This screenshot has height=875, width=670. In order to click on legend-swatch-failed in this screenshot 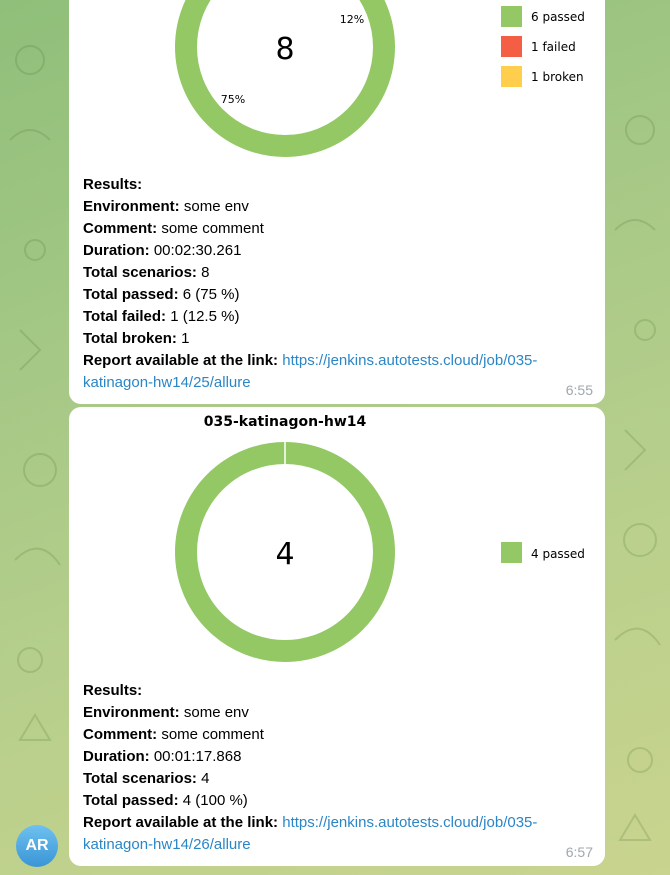, I will do `click(511, 46)`.